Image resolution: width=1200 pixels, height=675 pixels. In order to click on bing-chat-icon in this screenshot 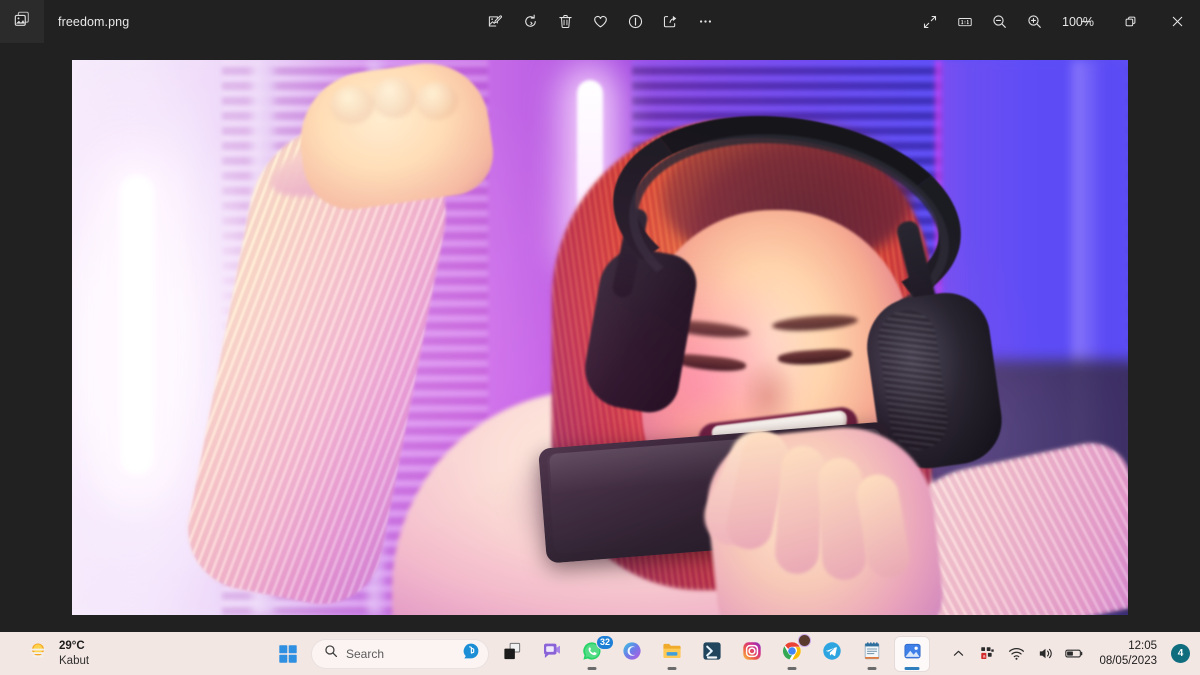, I will do `click(471, 653)`.